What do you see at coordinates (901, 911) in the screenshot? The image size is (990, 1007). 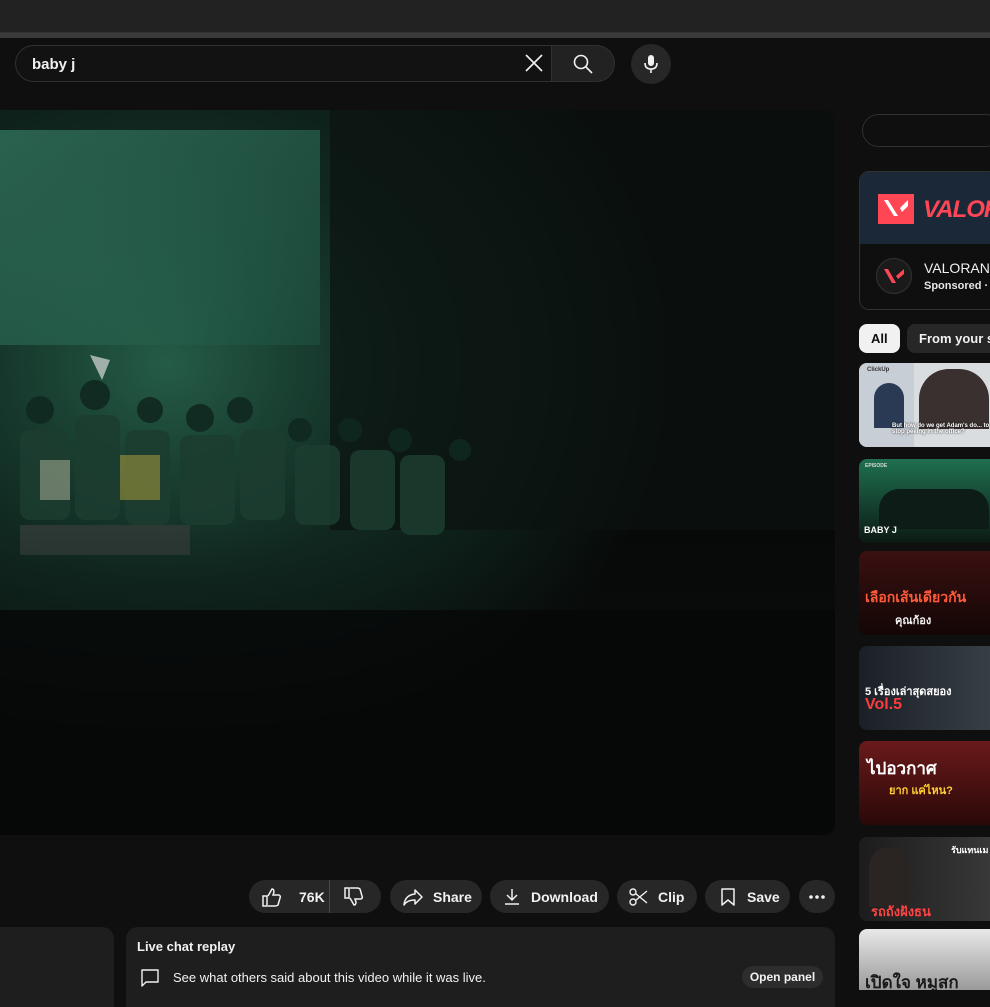 I see `thumbnail-caption: รถถังฝังธน` at bounding box center [901, 911].